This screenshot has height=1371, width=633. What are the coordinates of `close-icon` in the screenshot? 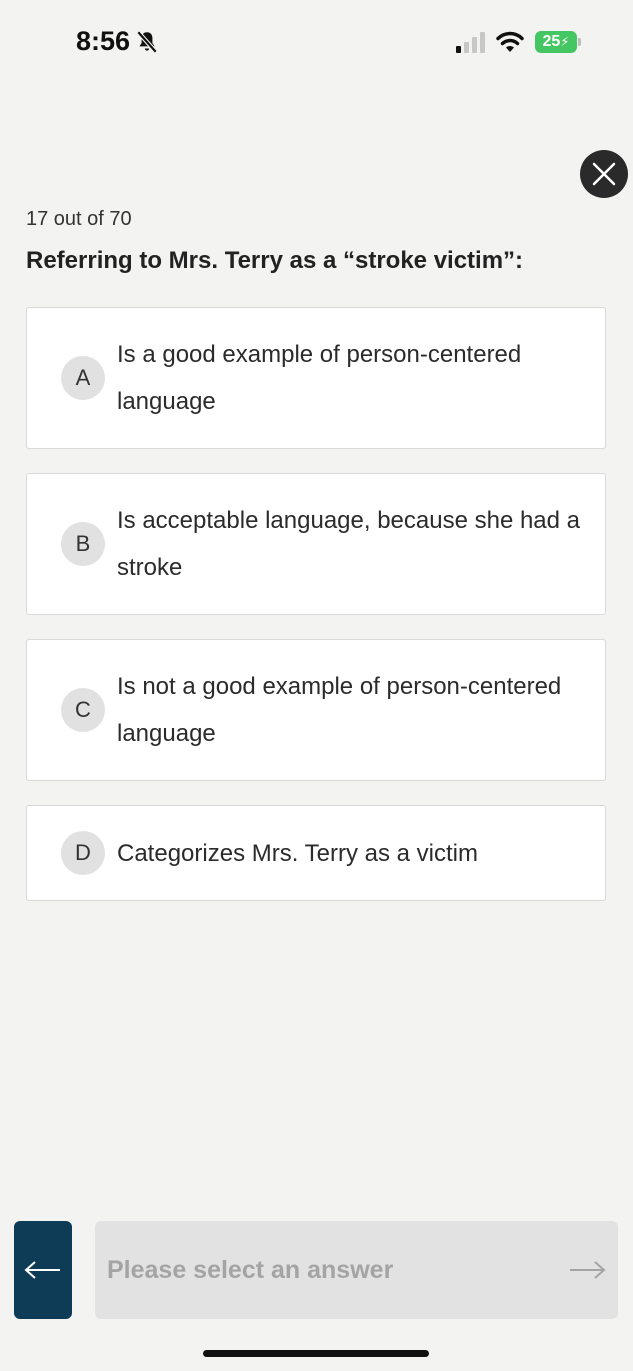 It's located at (604, 174).